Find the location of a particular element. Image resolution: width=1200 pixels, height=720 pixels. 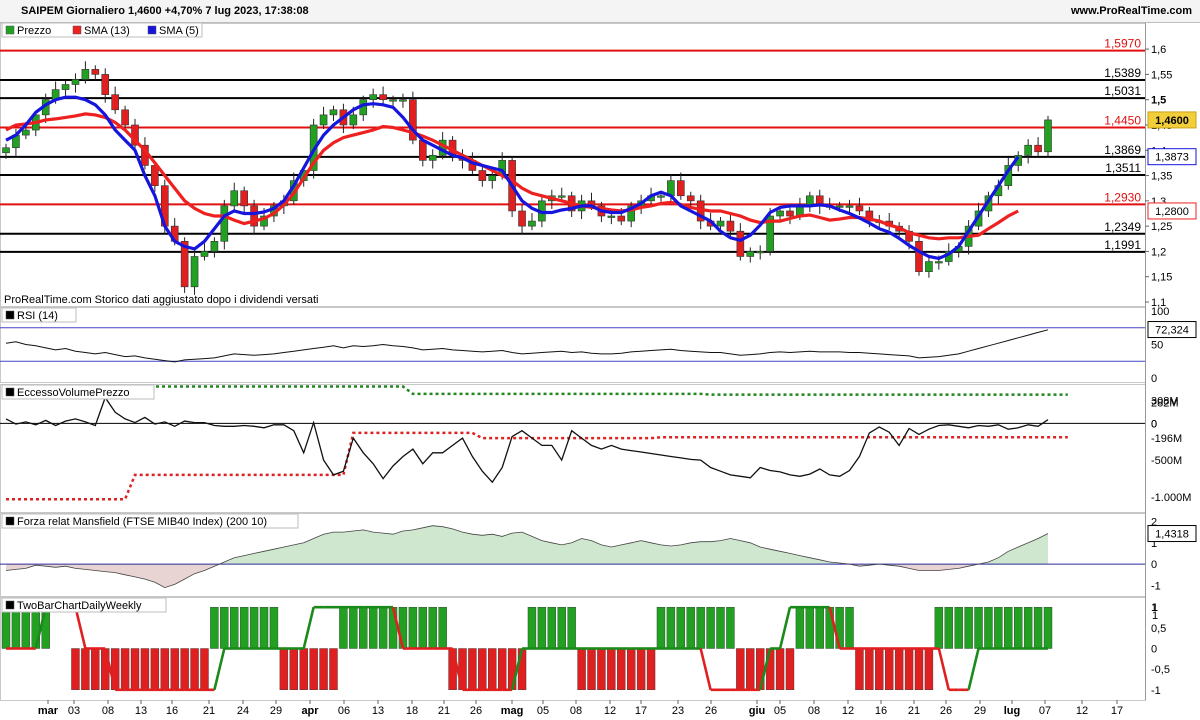

legend-price-label-2: SMA (5) is located at coordinates (179, 31).